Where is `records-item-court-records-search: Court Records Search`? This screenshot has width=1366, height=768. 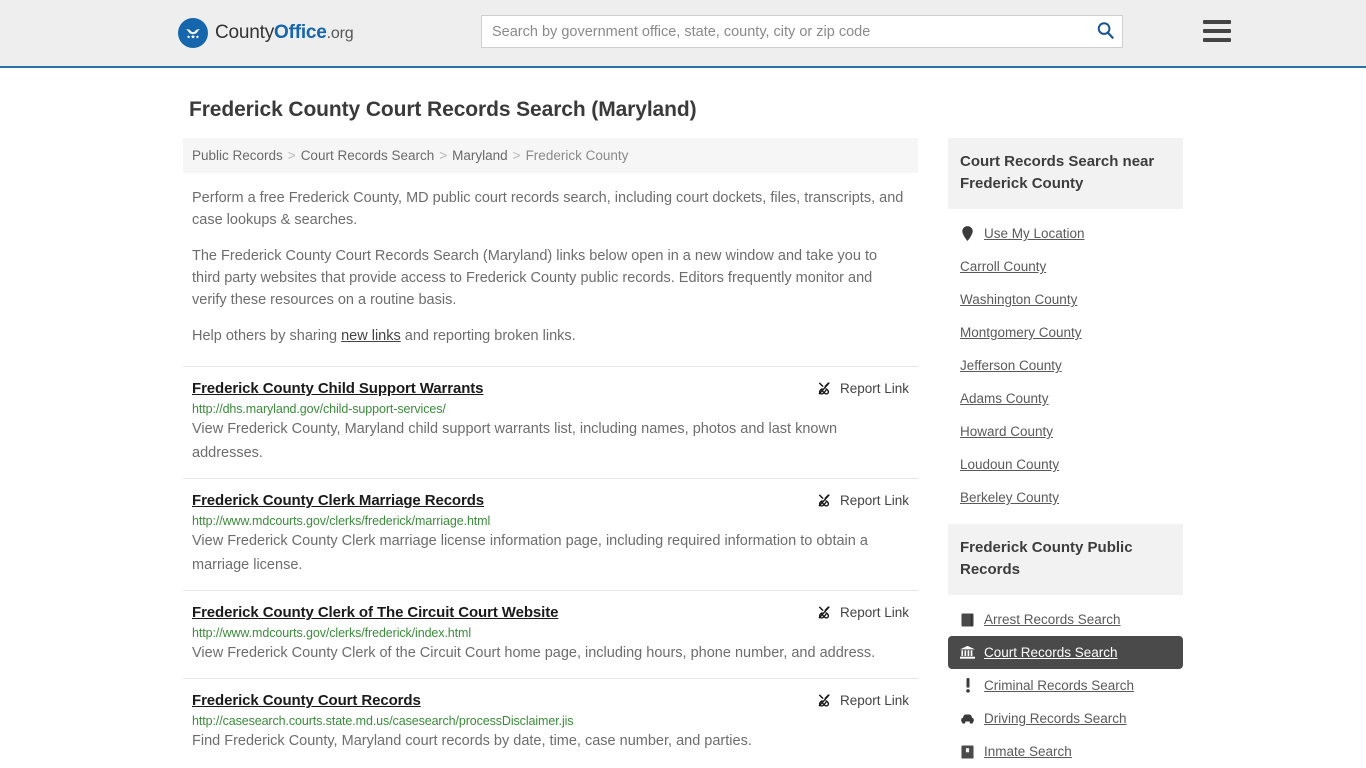 records-item-court-records-search: Court Records Search is located at coordinates (1065, 652).